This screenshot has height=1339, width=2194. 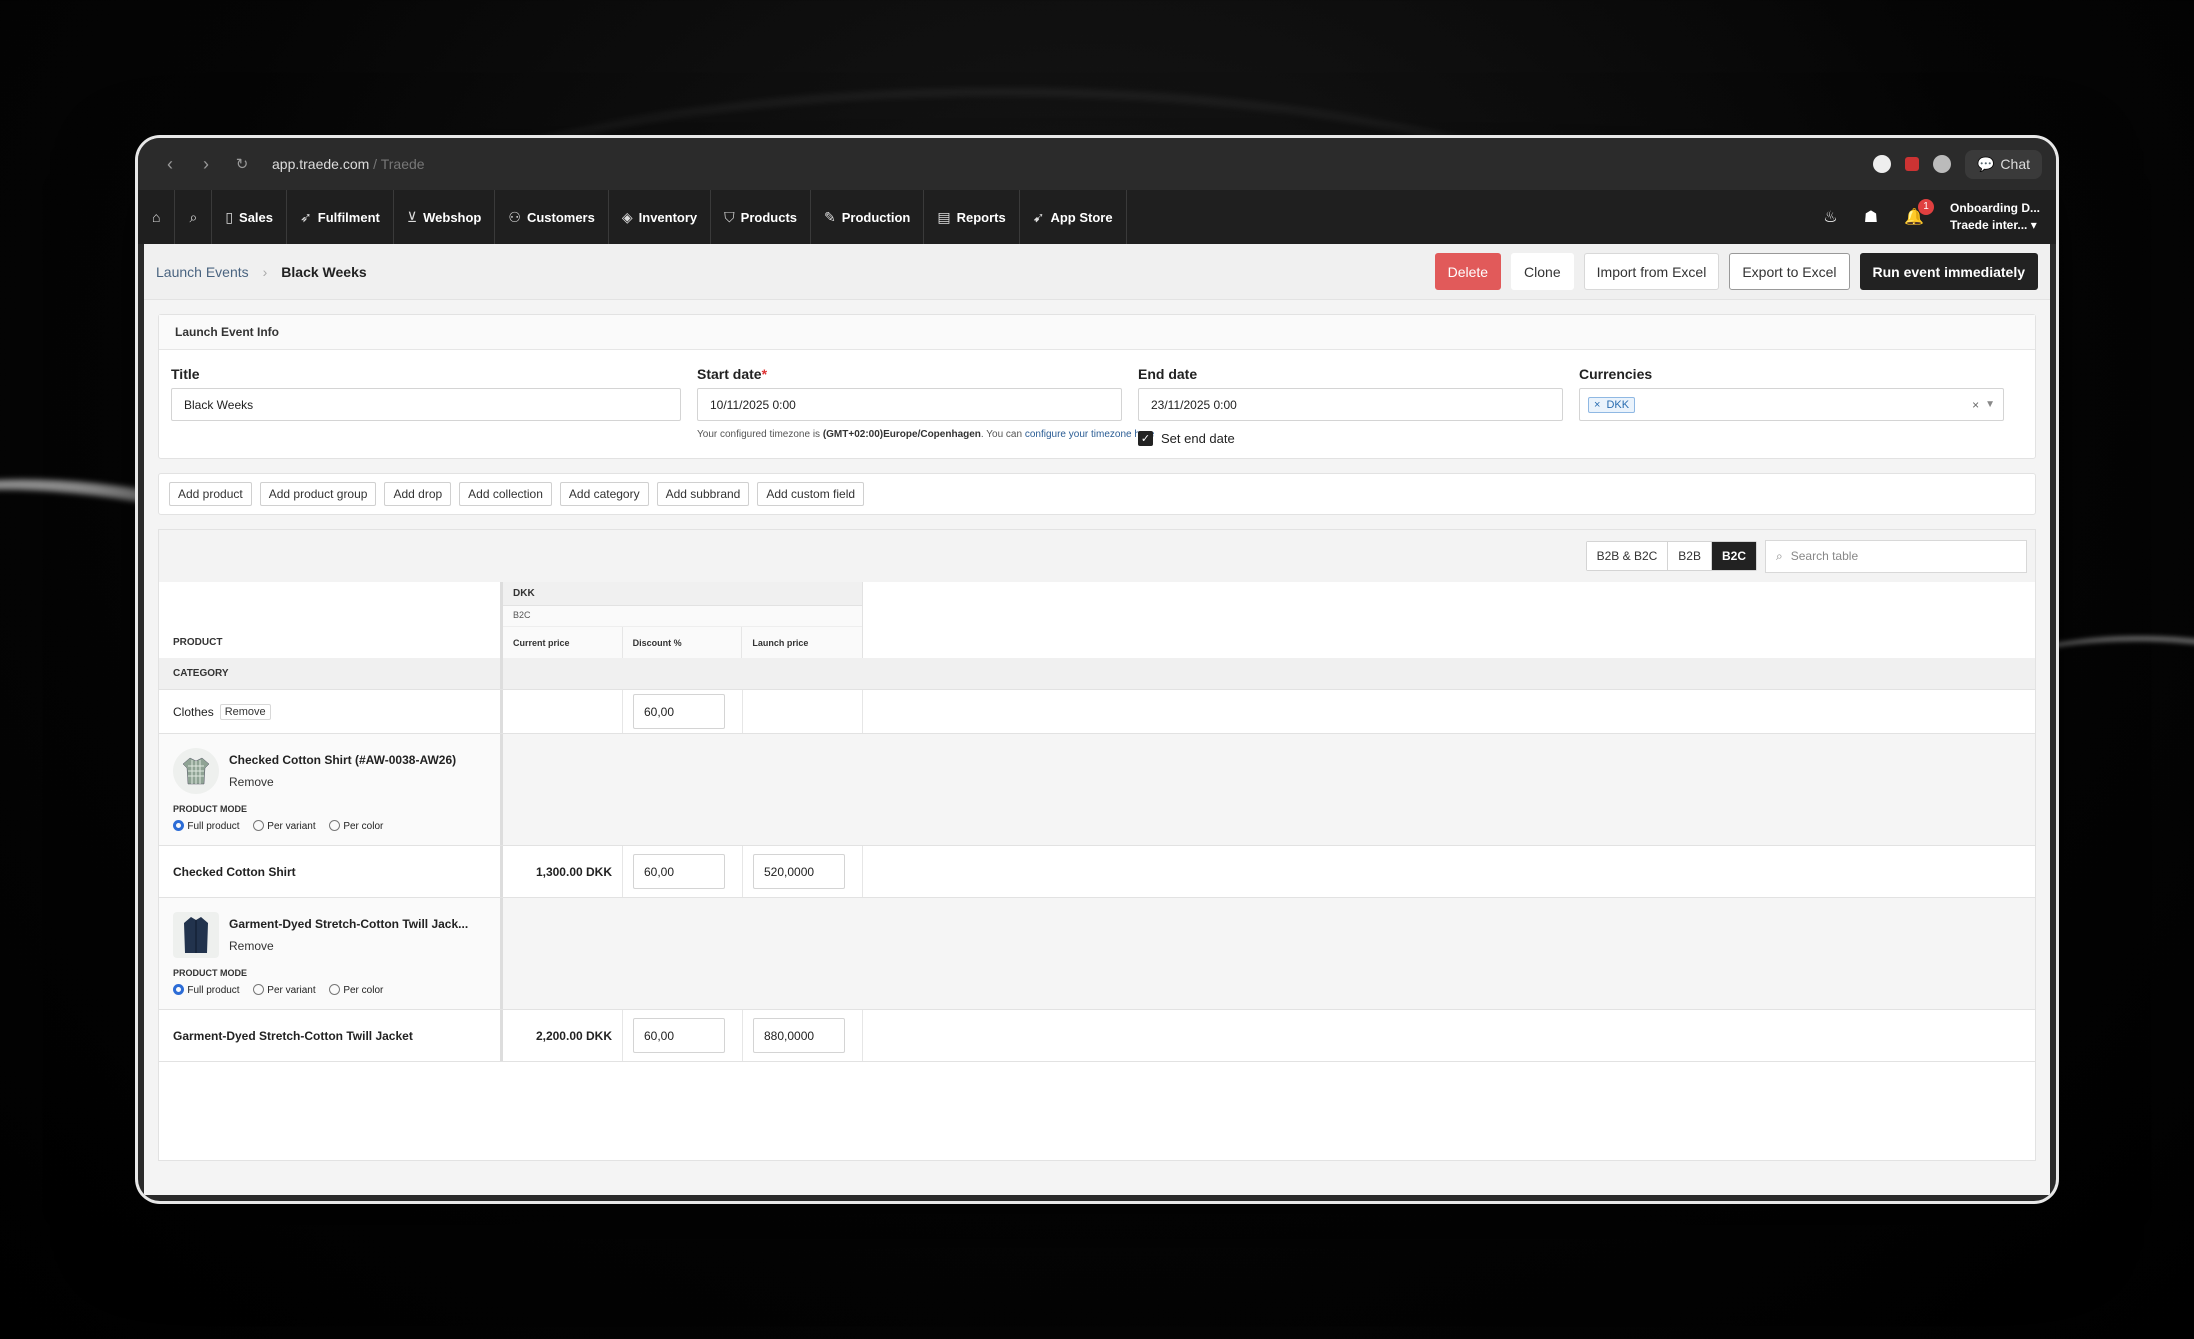 I want to click on nav-production: ✎ Production, so click(x=868, y=217).